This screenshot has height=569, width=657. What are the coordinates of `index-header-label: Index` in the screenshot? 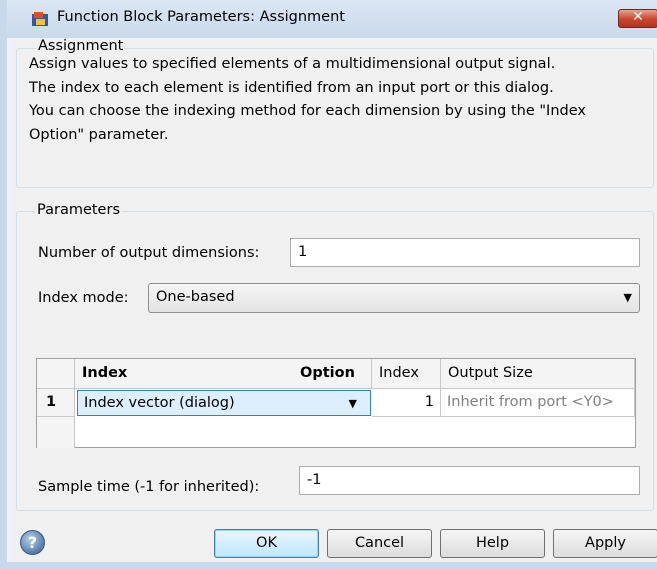 It's located at (105, 373).